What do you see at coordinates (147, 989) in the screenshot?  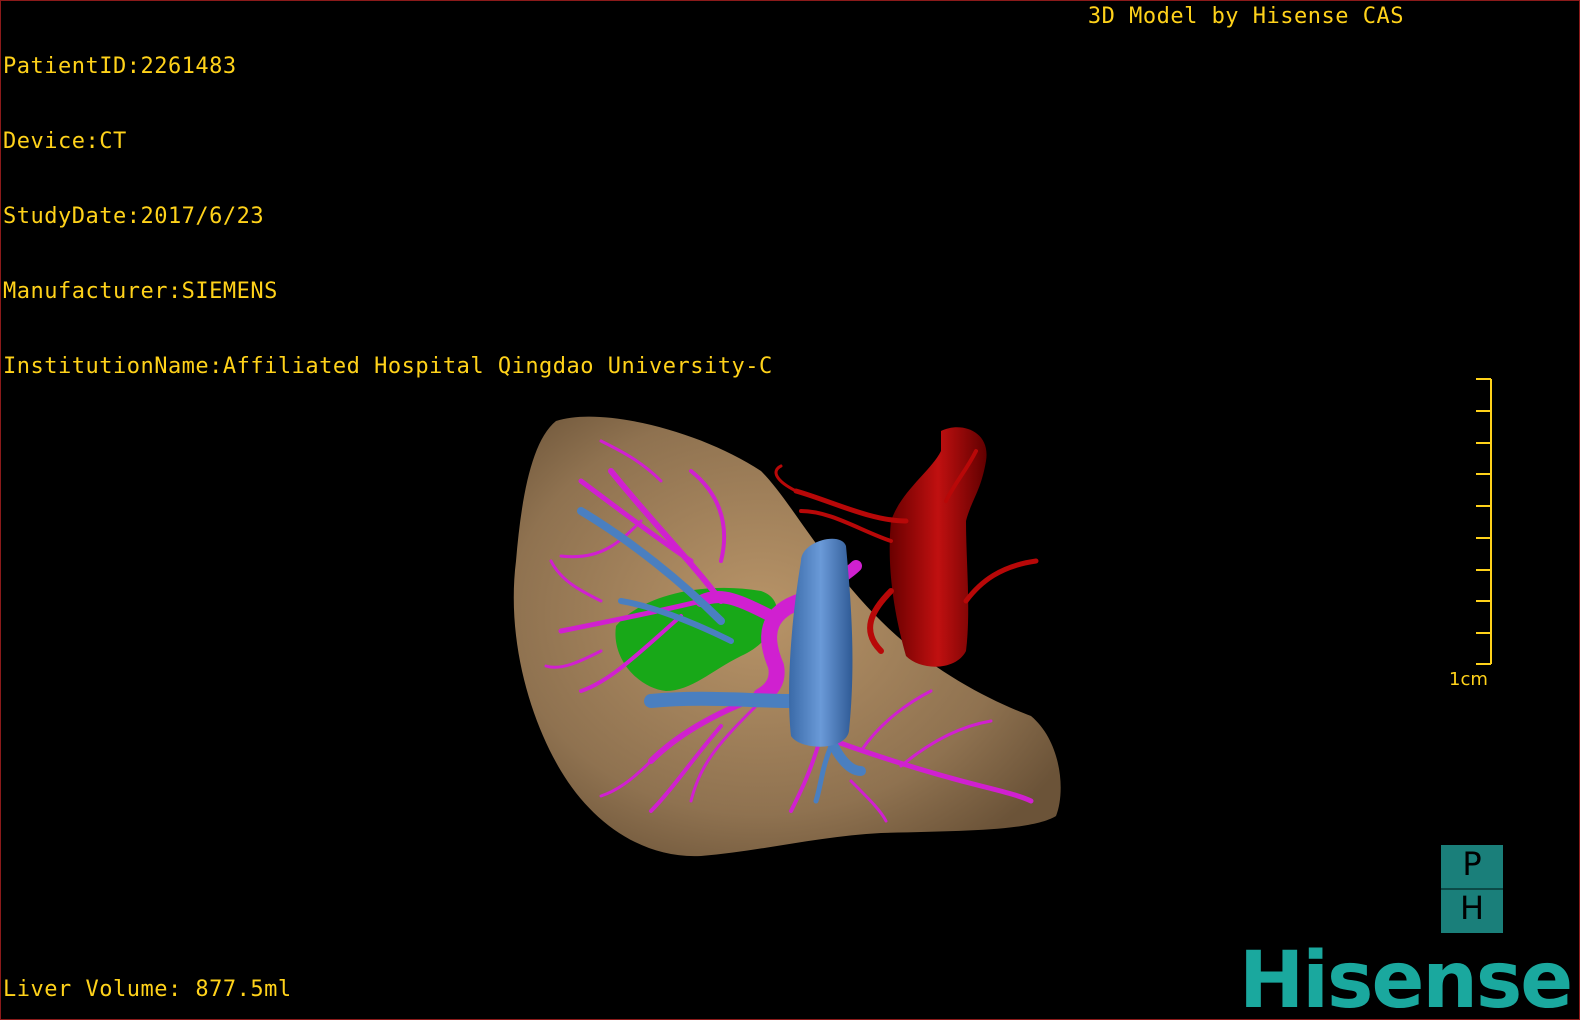 I see `liver-volume: Liver Volume: 877.5ml` at bounding box center [147, 989].